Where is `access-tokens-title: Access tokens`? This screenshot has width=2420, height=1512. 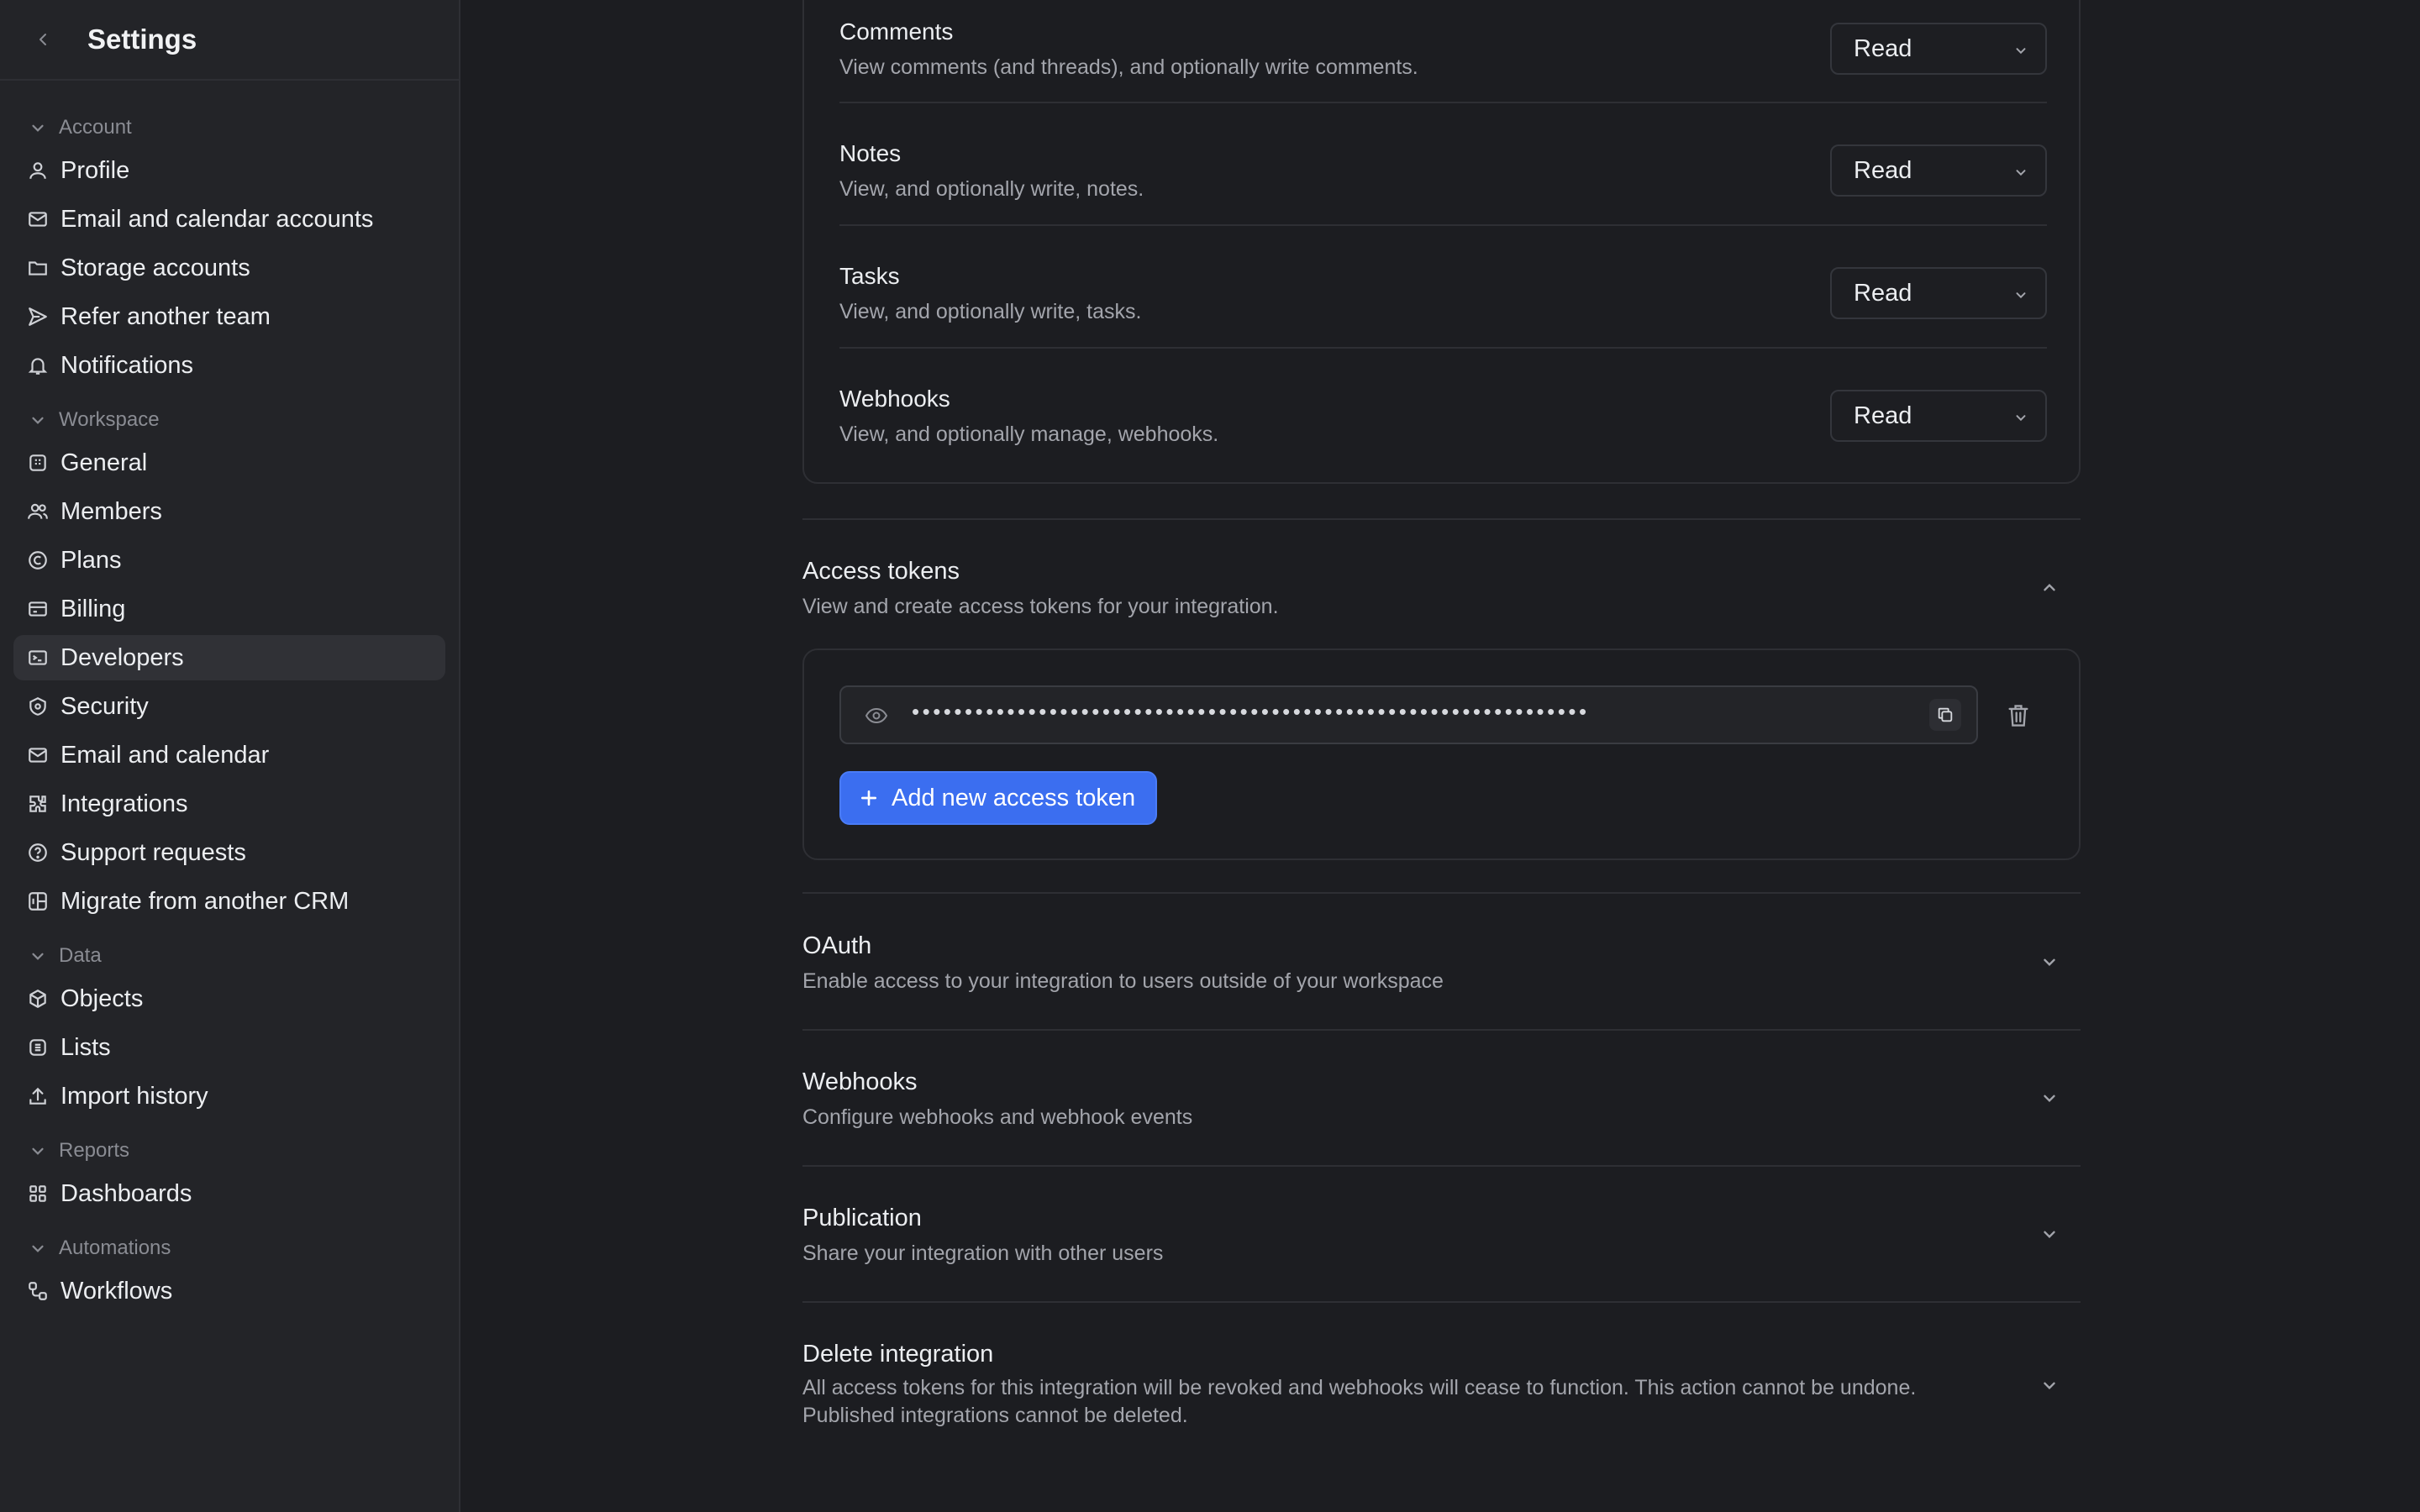
access-tokens-title: Access tokens is located at coordinates (881, 571).